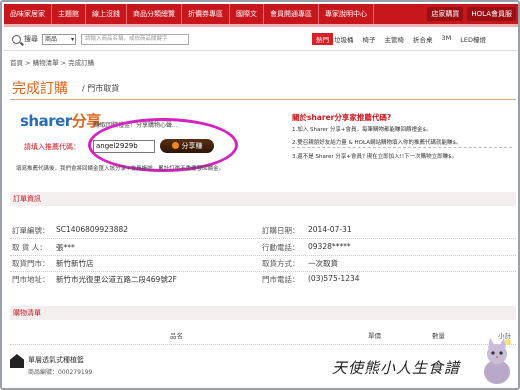  Describe the element at coordinates (346, 14) in the screenshot. I see `nav-item-help: 專家說明中心` at that location.